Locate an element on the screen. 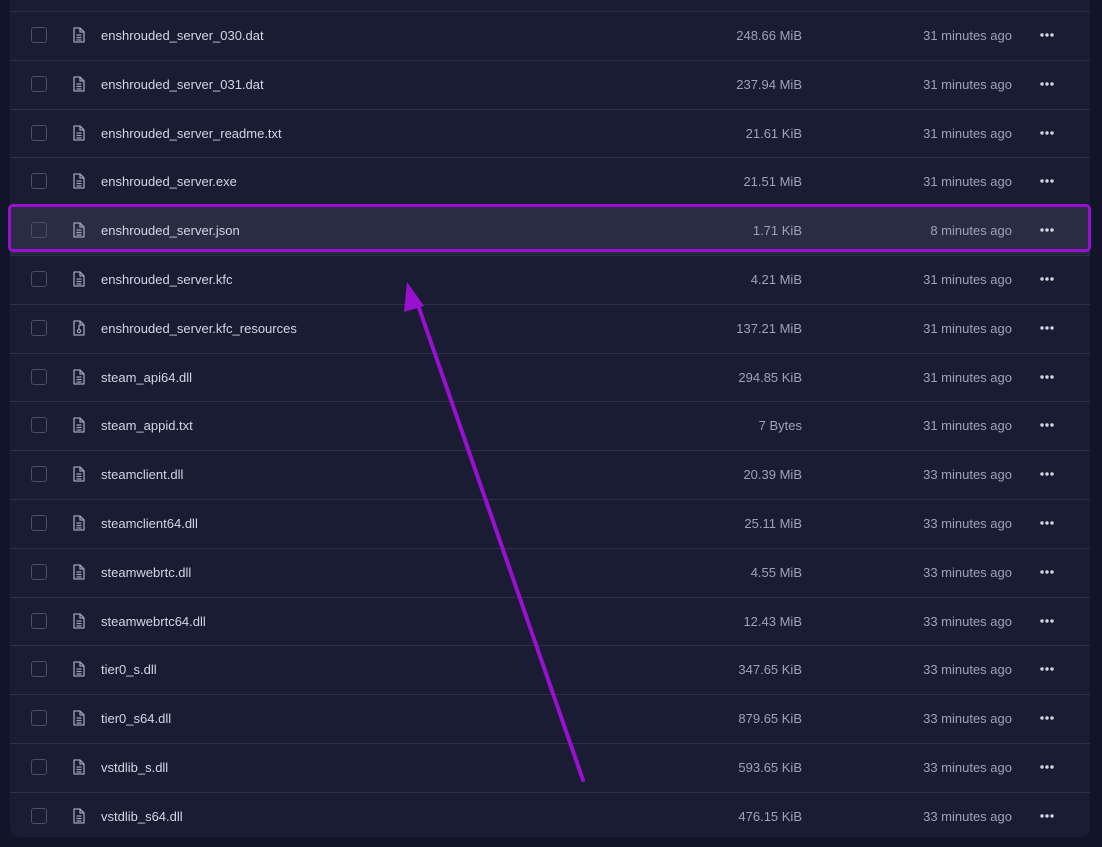 The height and width of the screenshot is (847, 1102). file-size: 21.61 KiB is located at coordinates (773, 133).